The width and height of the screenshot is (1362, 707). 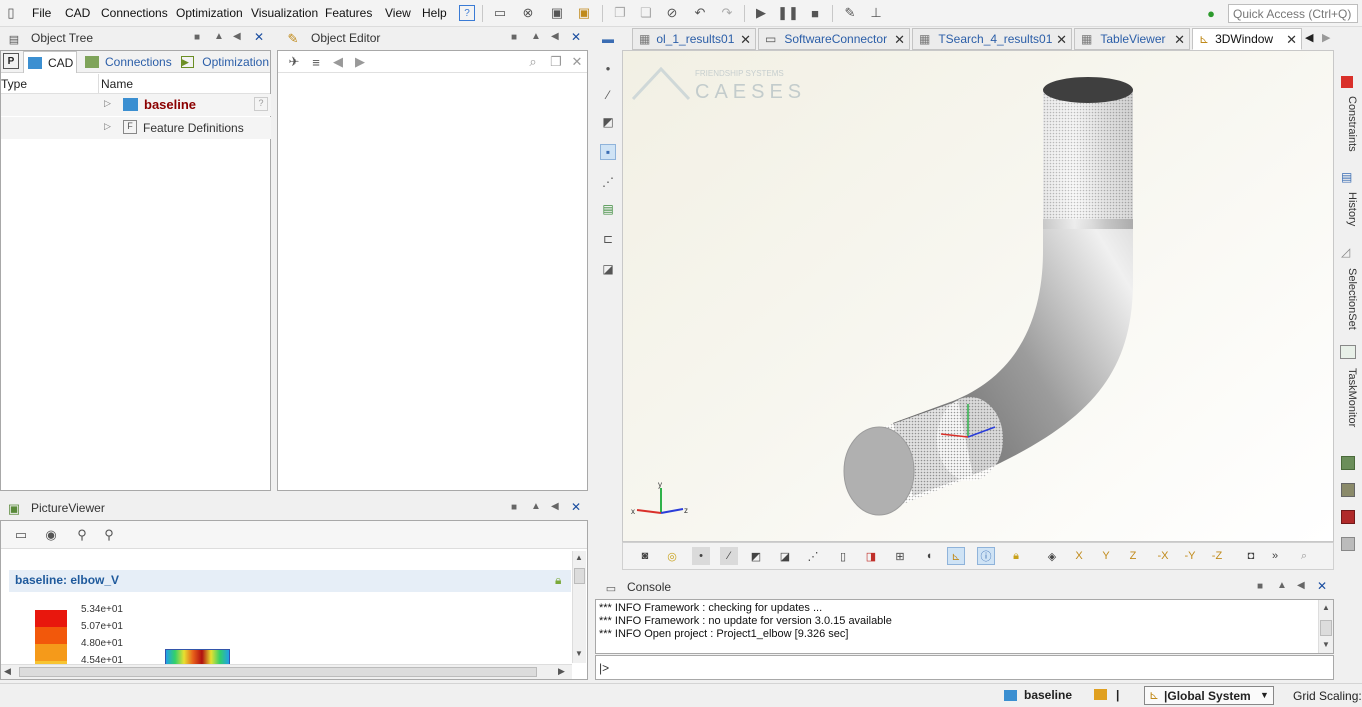 What do you see at coordinates (50, 62) in the screenshot?
I see `tab-cad: CAD` at bounding box center [50, 62].